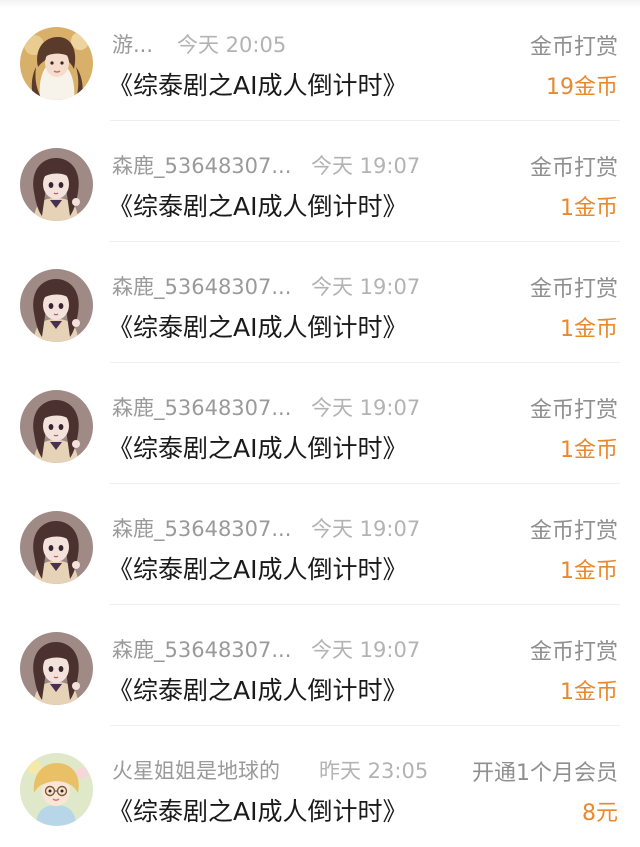 This screenshot has height=847, width=640. What do you see at coordinates (545, 773) in the screenshot?
I see `reward-type: 开通1个月会员` at bounding box center [545, 773].